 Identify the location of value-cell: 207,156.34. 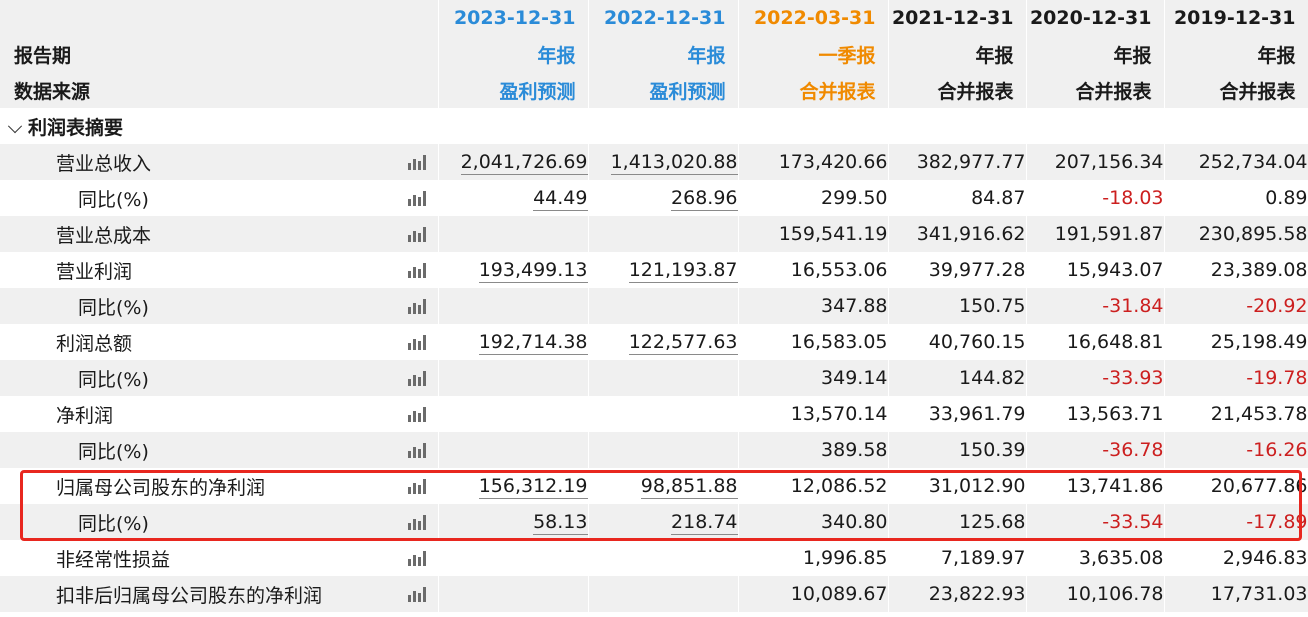
(1095, 162).